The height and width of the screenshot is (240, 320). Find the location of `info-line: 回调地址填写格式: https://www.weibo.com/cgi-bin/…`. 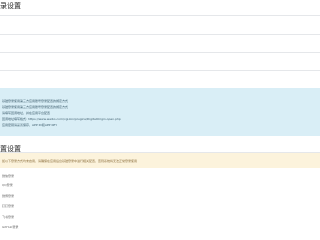

info-line: 回调地址填写格式: https://www.weibo.com/cgi-bin/… is located at coordinates (61, 119).